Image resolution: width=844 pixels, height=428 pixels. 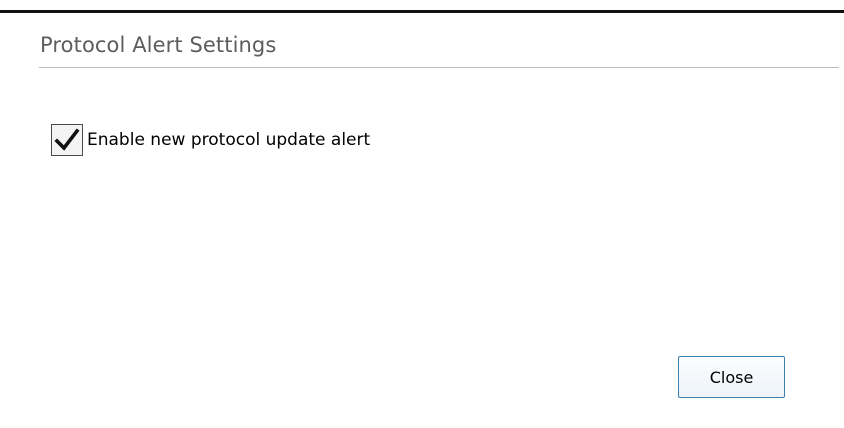 What do you see at coordinates (731, 377) in the screenshot?
I see `close-button: Close` at bounding box center [731, 377].